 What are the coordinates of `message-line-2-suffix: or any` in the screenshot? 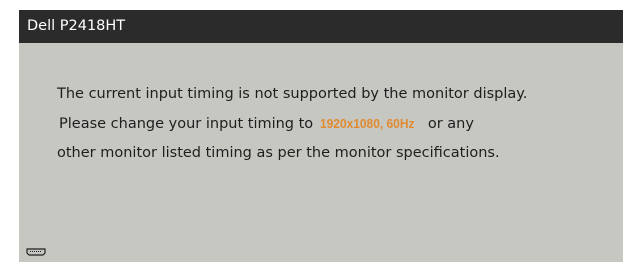 It's located at (450, 124).